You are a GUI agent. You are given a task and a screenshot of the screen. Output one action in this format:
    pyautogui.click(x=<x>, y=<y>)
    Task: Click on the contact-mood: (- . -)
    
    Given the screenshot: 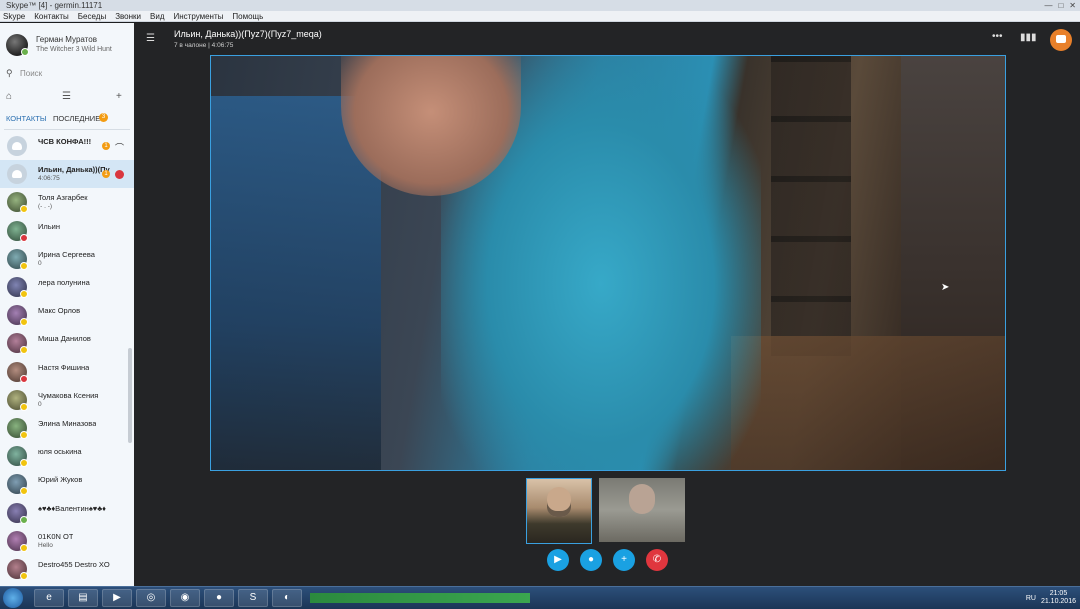 What is the action you would take?
    pyautogui.click(x=45, y=207)
    